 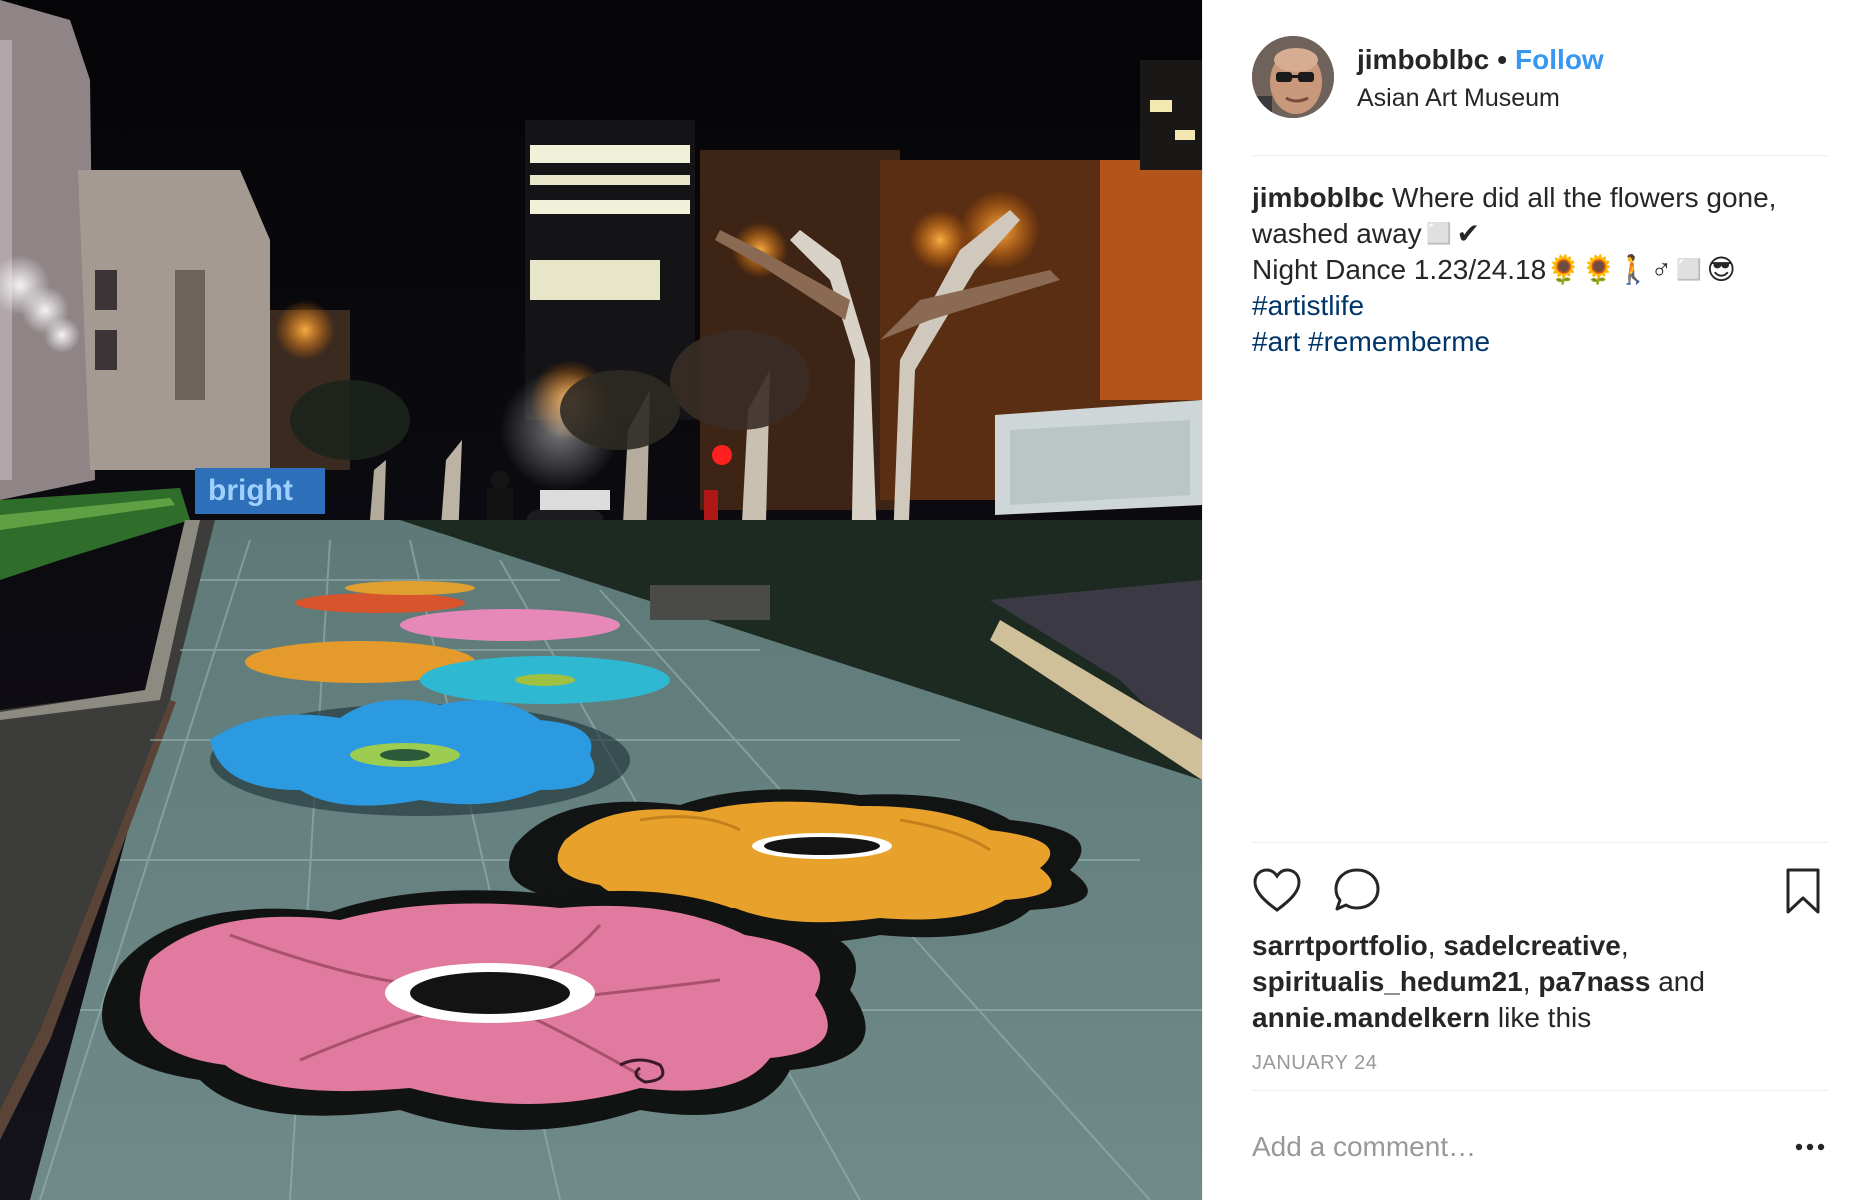 I want to click on avatar-image, so click(x=1293, y=77).